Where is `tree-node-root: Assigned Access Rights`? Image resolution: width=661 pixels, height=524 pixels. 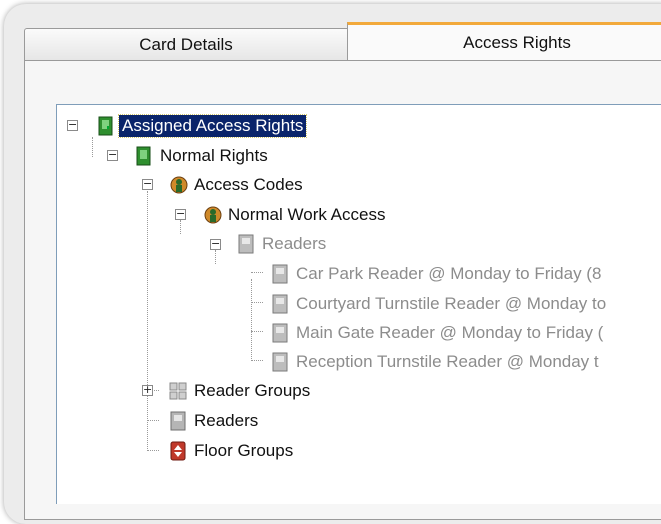
tree-node-root: Assigned Access Rights is located at coordinates (202, 126).